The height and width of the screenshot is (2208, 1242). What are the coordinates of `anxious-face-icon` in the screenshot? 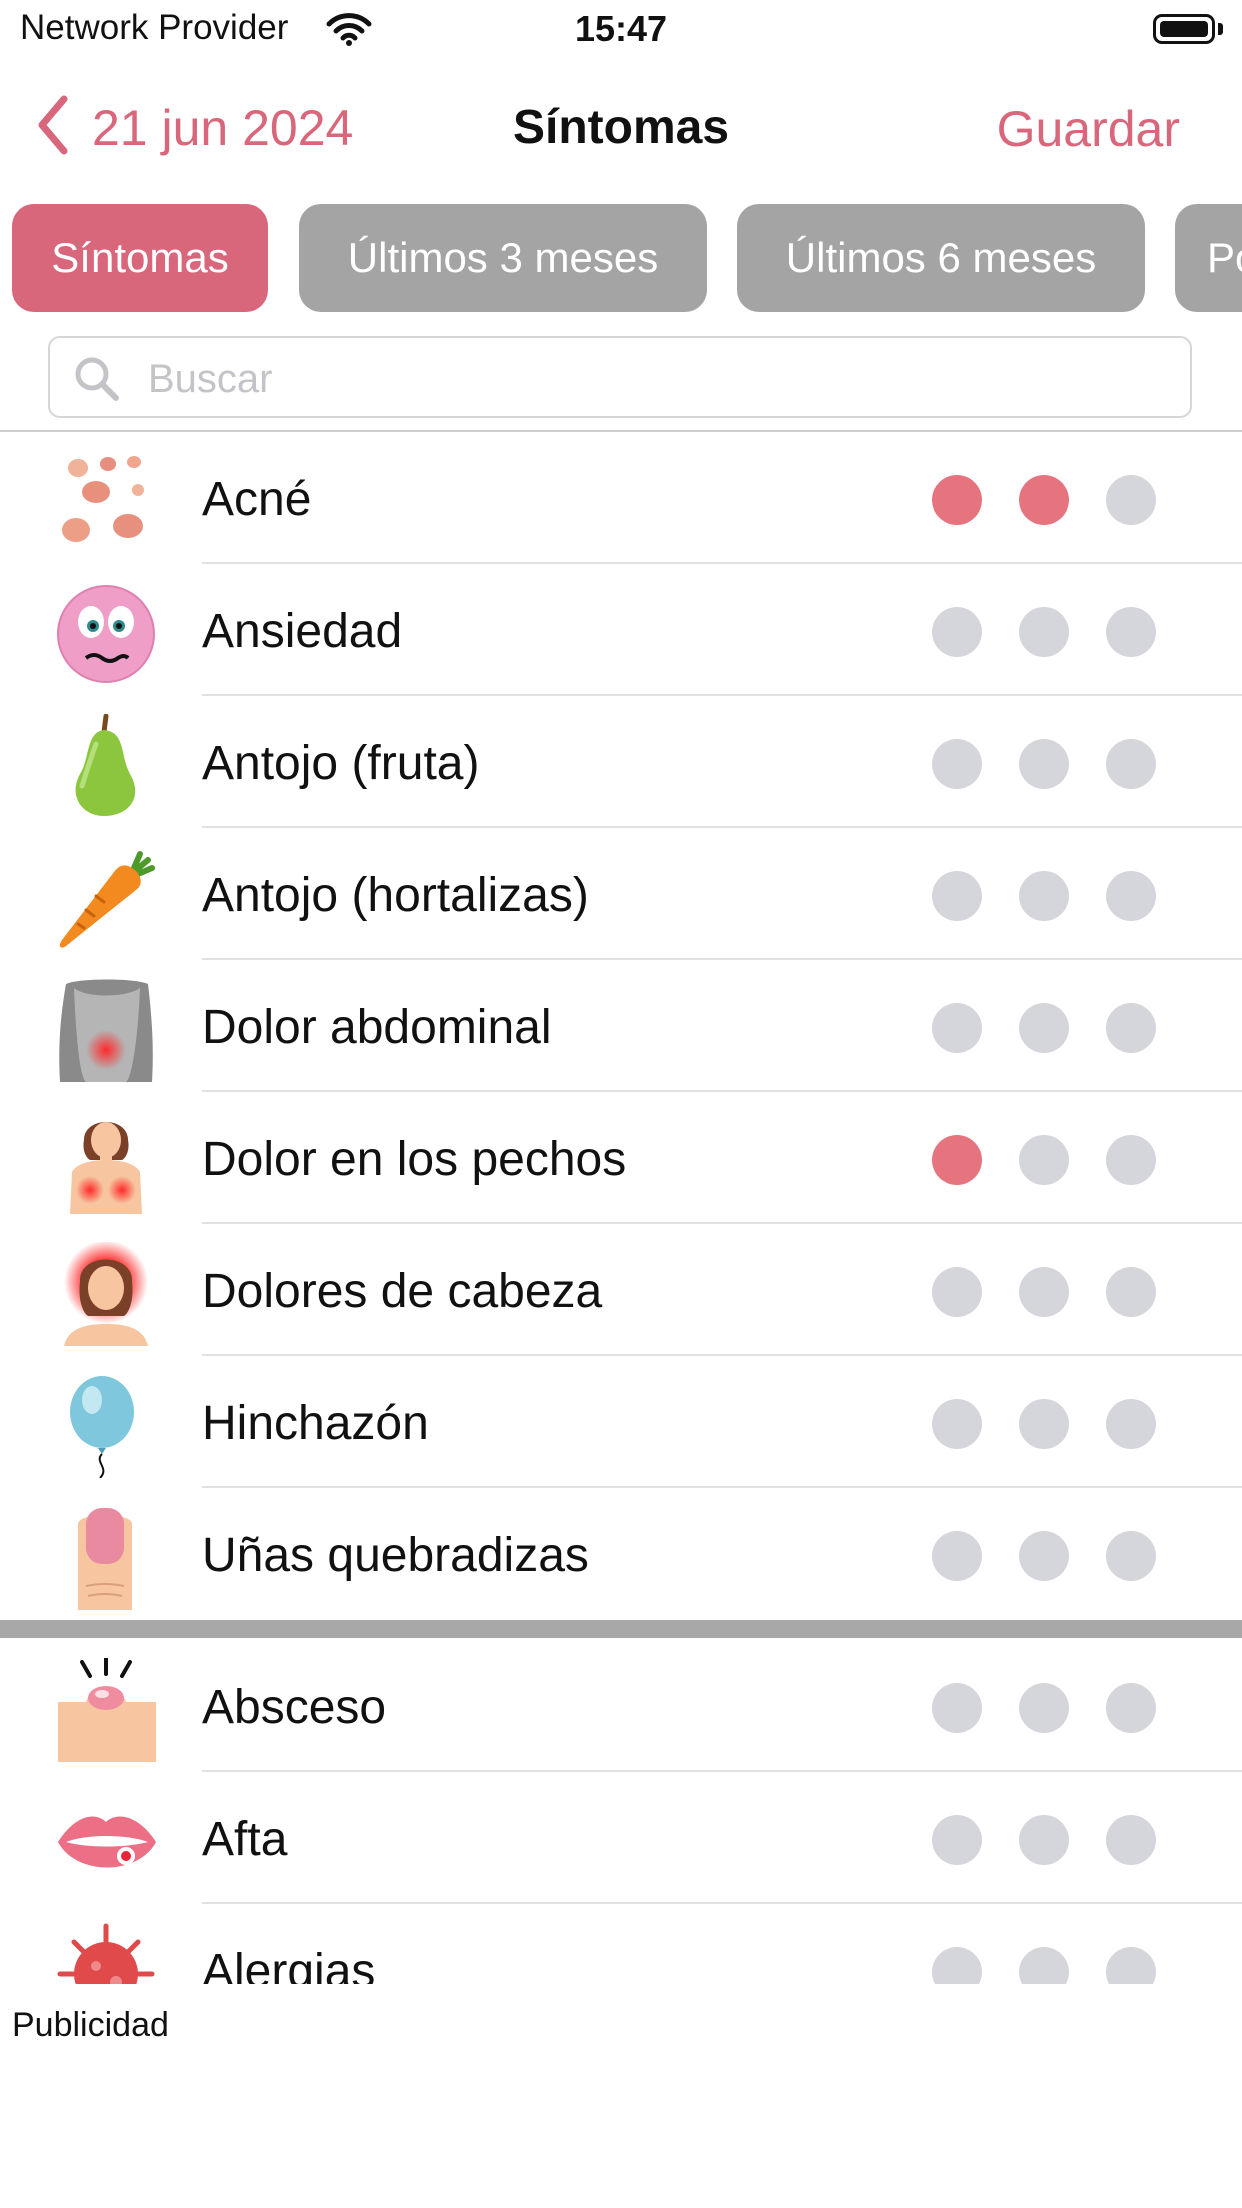 It's located at (108, 634).